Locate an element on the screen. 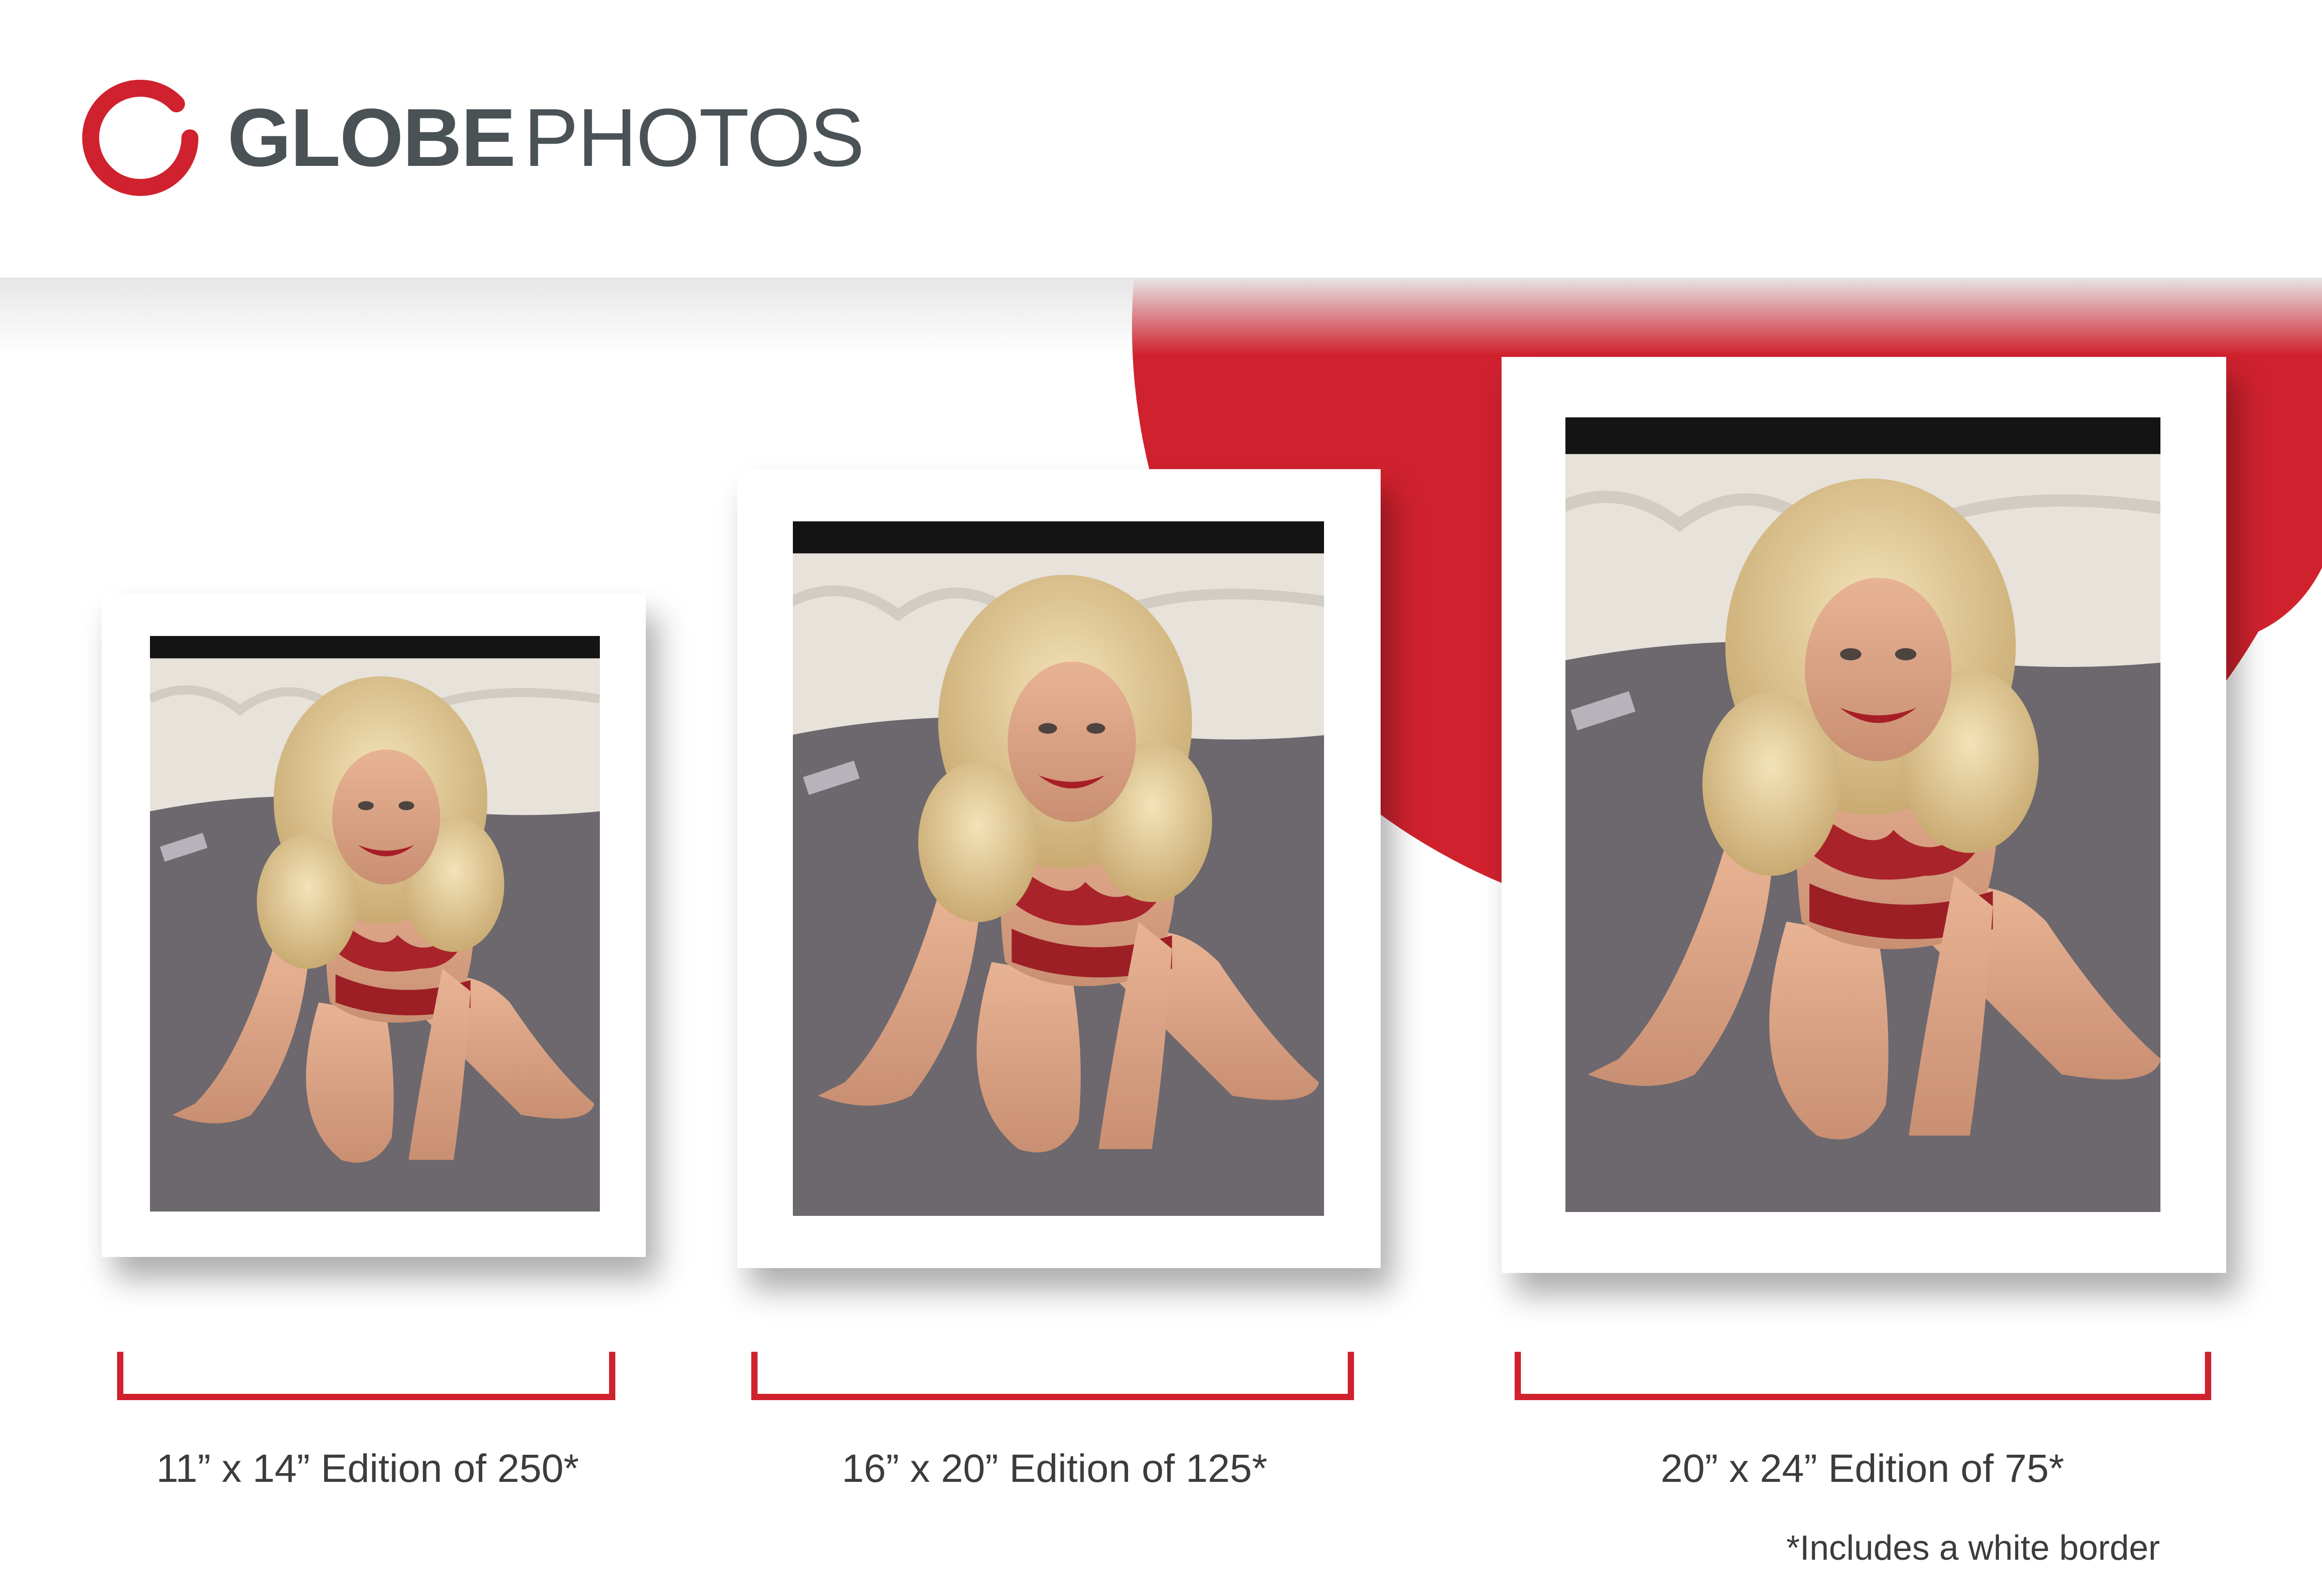 This screenshot has height=1596, width=2322. size-bracket-20x24 is located at coordinates (1863, 1376).